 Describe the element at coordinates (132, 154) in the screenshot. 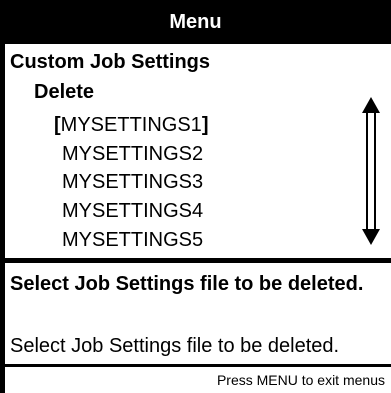

I see `list-item: MYSETTINGS2` at that location.